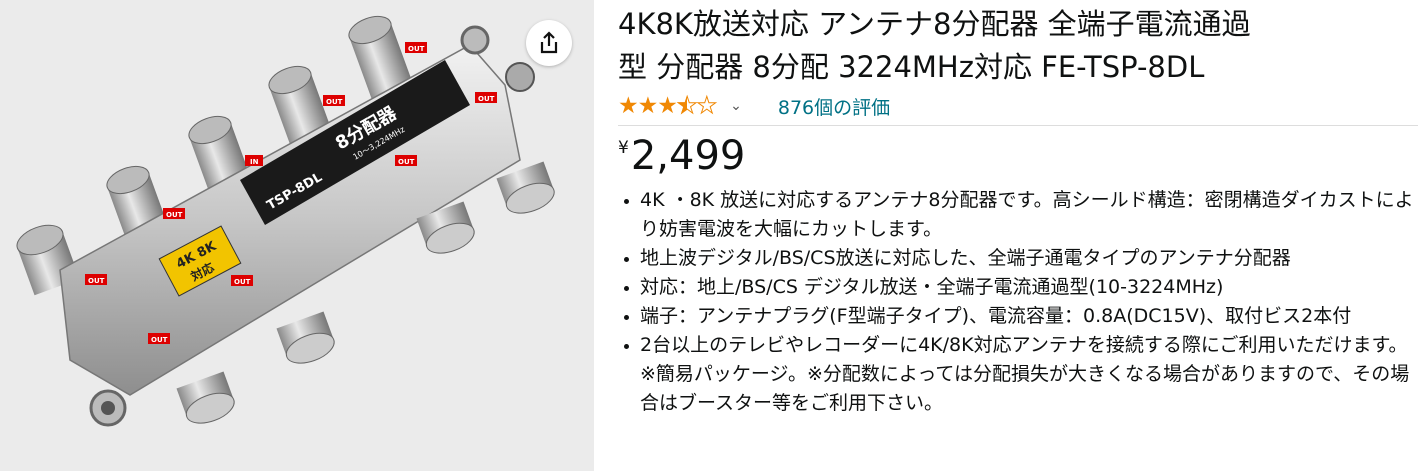 This screenshot has height=471, width=1422. I want to click on ratings-count-link: 876個の評価, so click(834, 106).